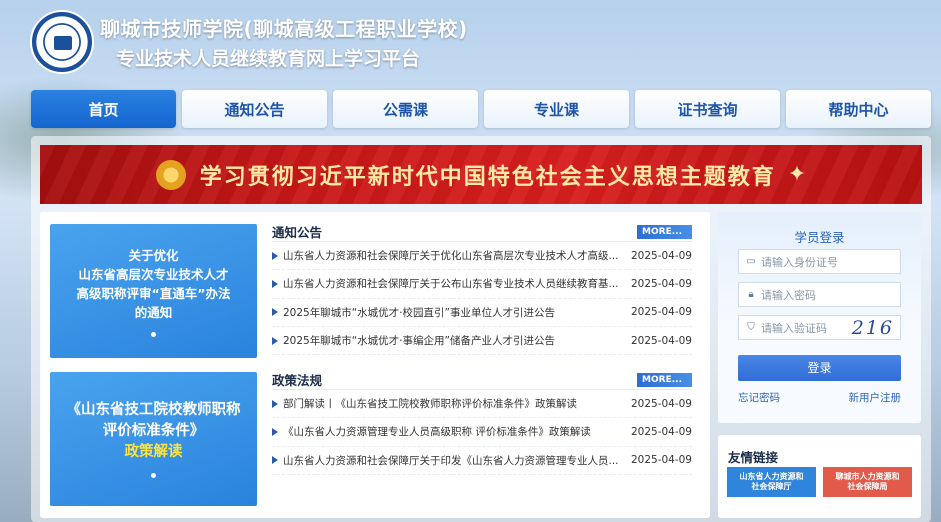 The image size is (941, 522). What do you see at coordinates (858, 109) in the screenshot?
I see `nav-help-center: 帮助中心` at bounding box center [858, 109].